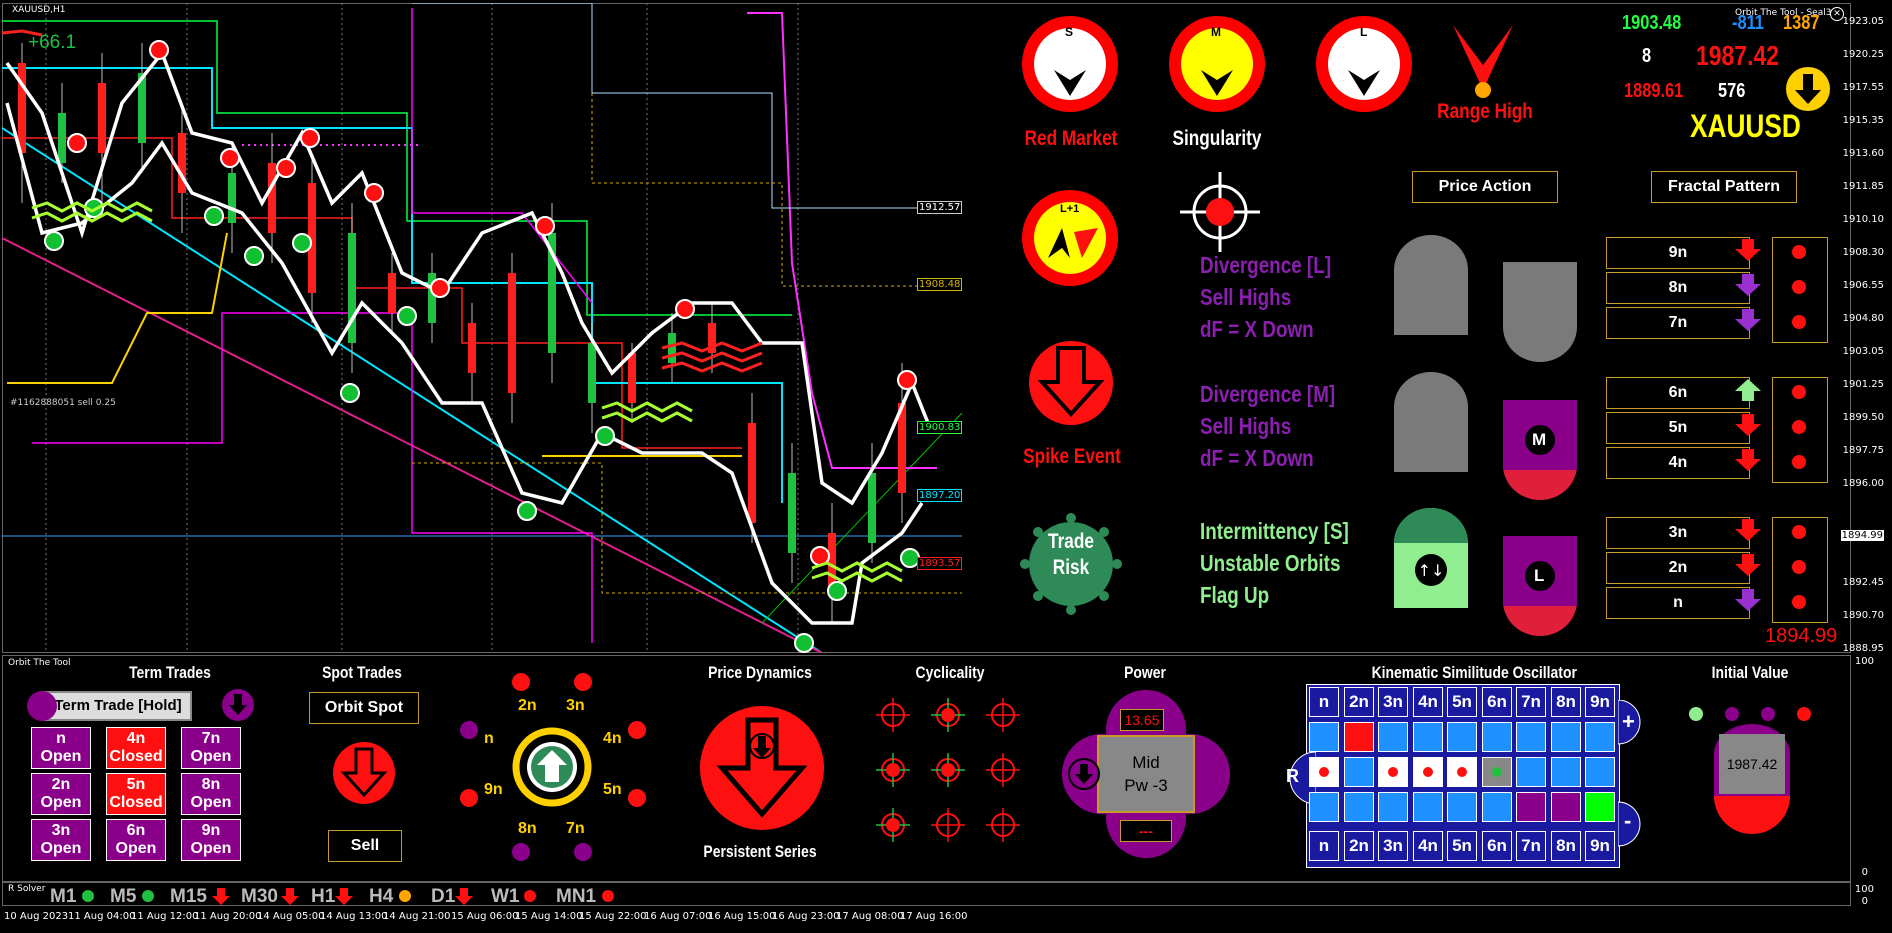  I want to click on red-market-label: Red Market, so click(1071, 138).